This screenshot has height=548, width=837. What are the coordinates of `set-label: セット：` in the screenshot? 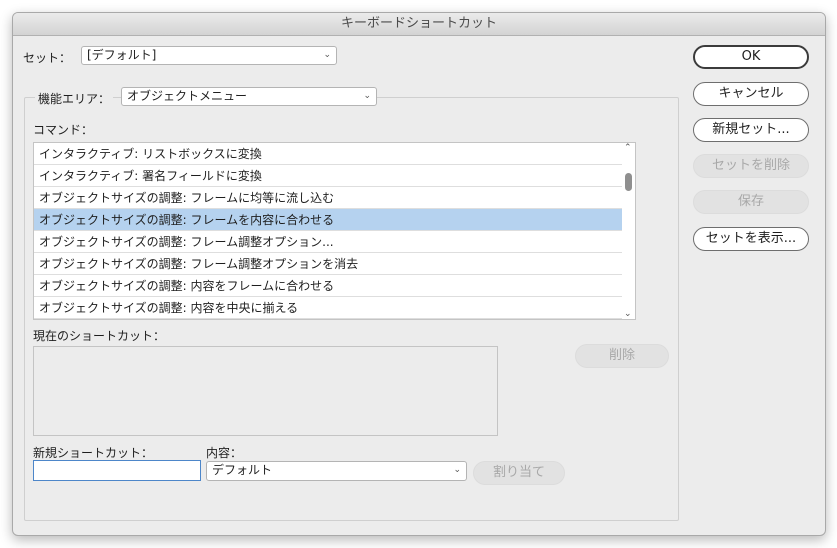 It's located at (47, 58).